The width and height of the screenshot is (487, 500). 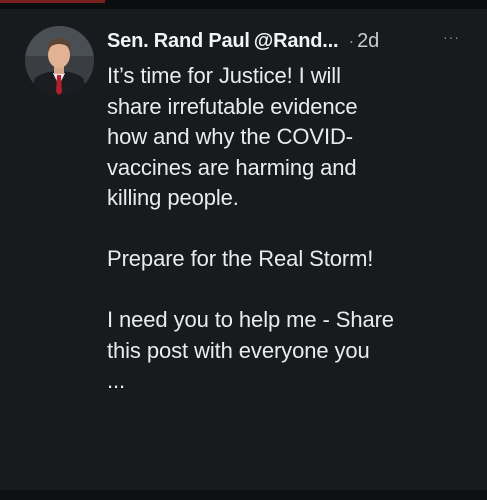 What do you see at coordinates (368, 41) in the screenshot?
I see `tweet-timestamp: 2d` at bounding box center [368, 41].